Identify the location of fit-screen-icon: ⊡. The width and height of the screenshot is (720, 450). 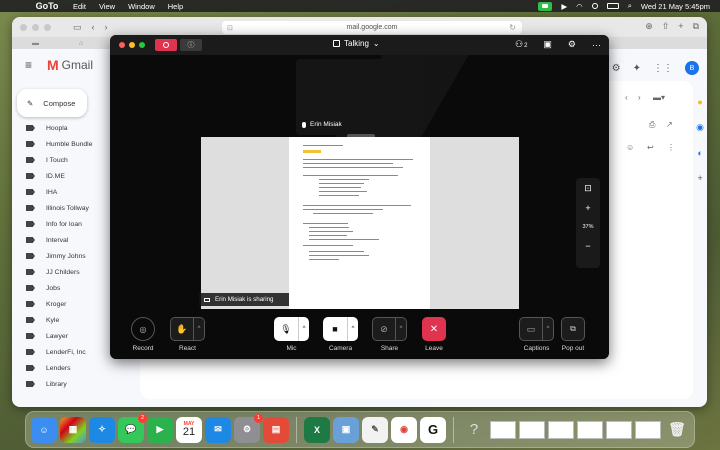
(588, 188).